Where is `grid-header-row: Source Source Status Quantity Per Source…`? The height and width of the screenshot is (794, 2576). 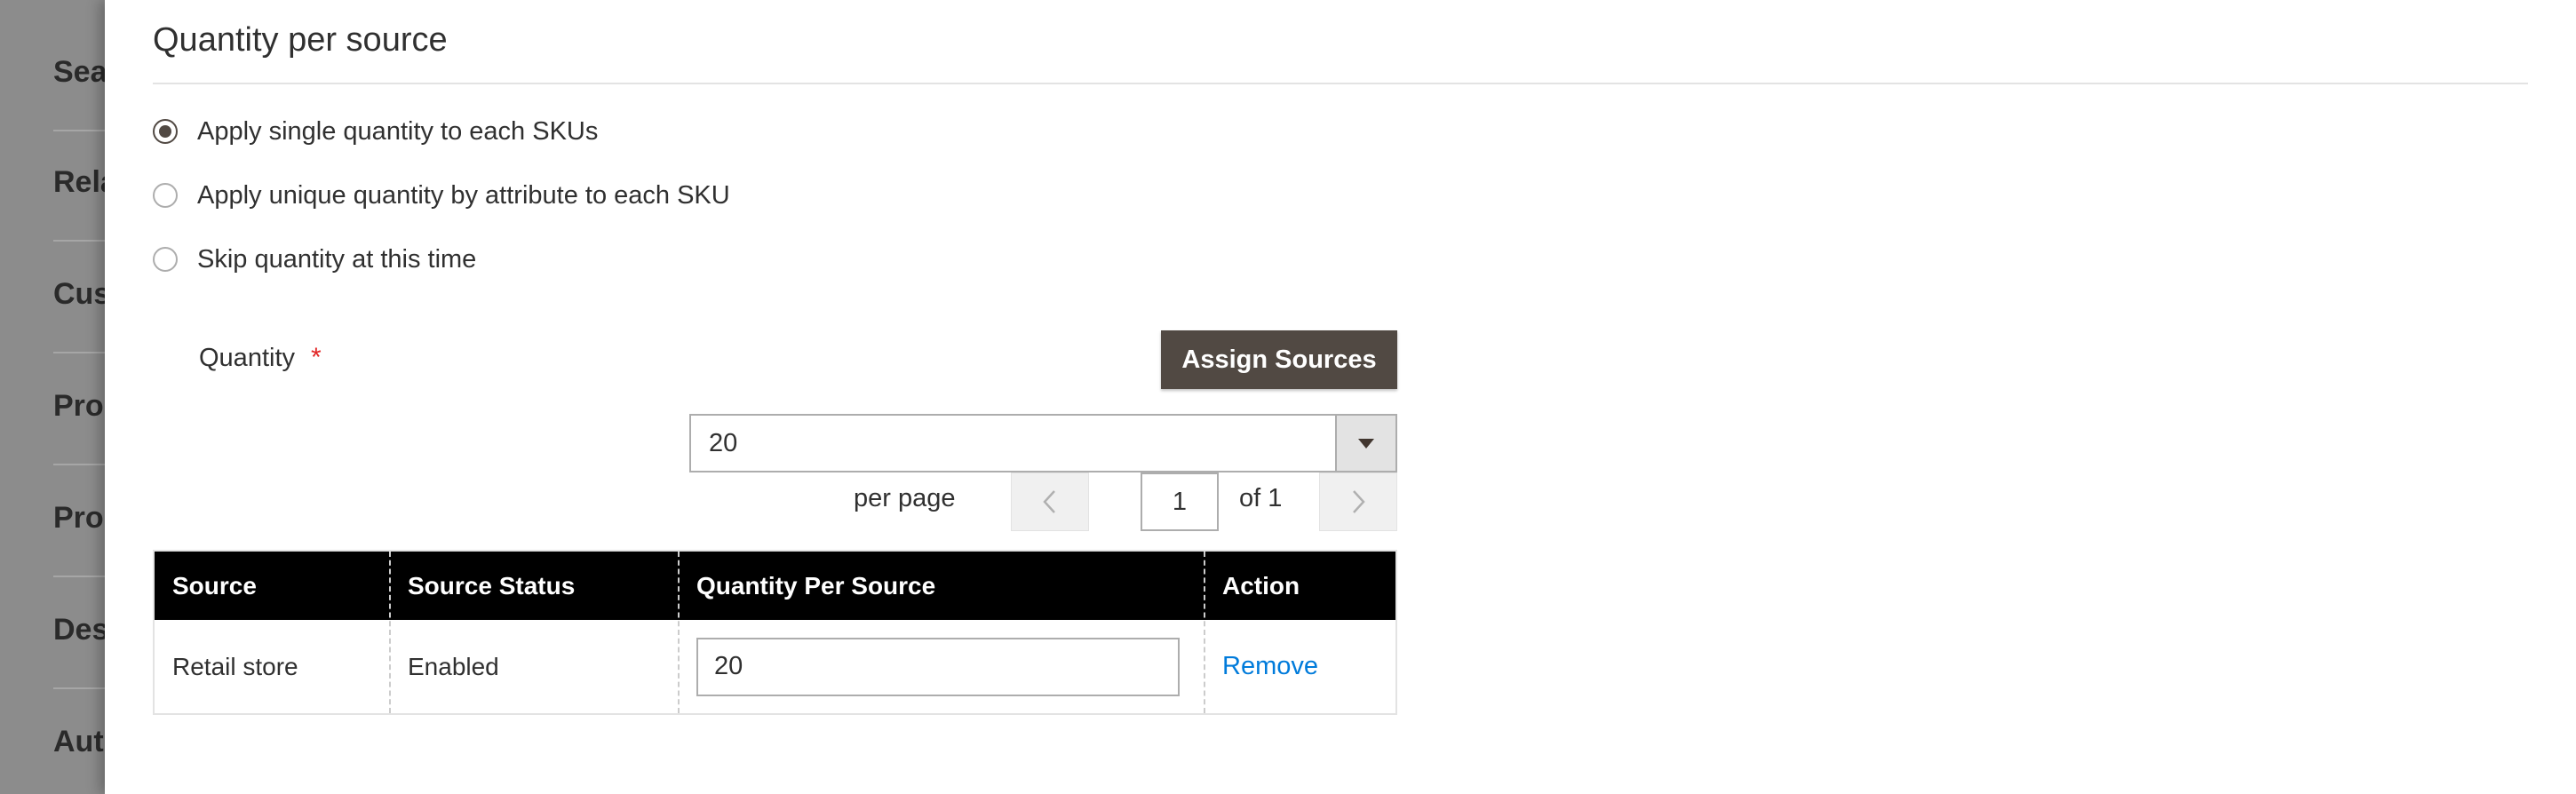
grid-header-row: Source Source Status Quantity Per Source… is located at coordinates (775, 586).